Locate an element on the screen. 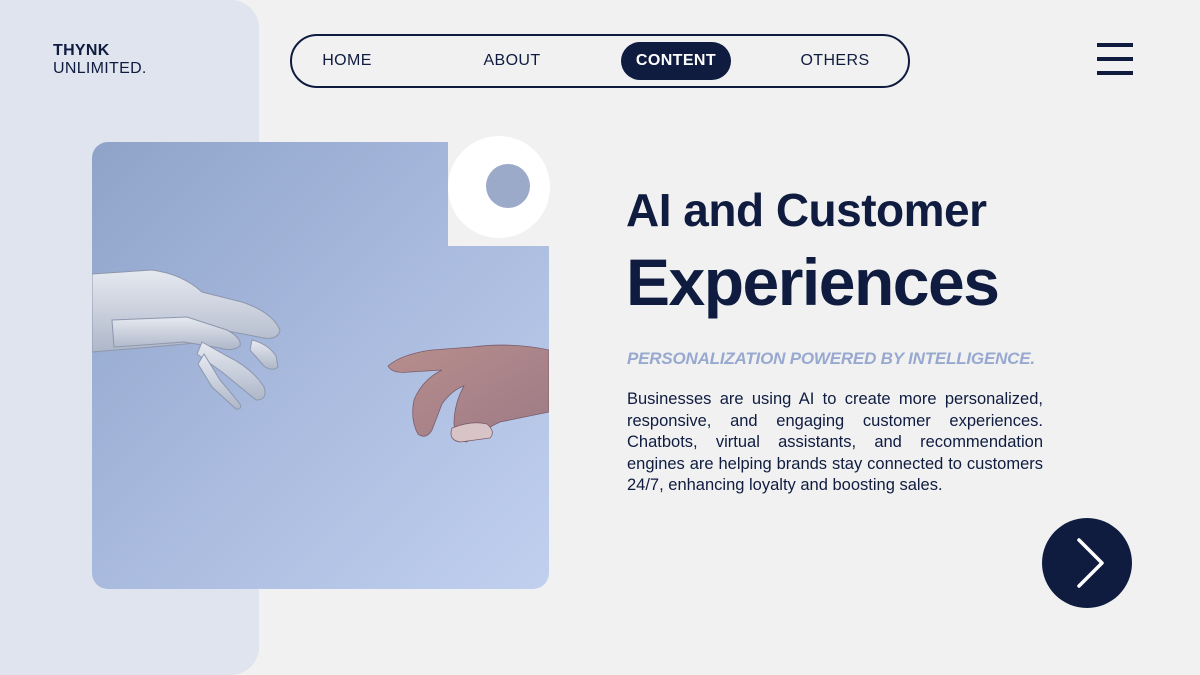 The image size is (1200, 675). brand-logo: THYNK UNLIMITED. is located at coordinates (100, 60).